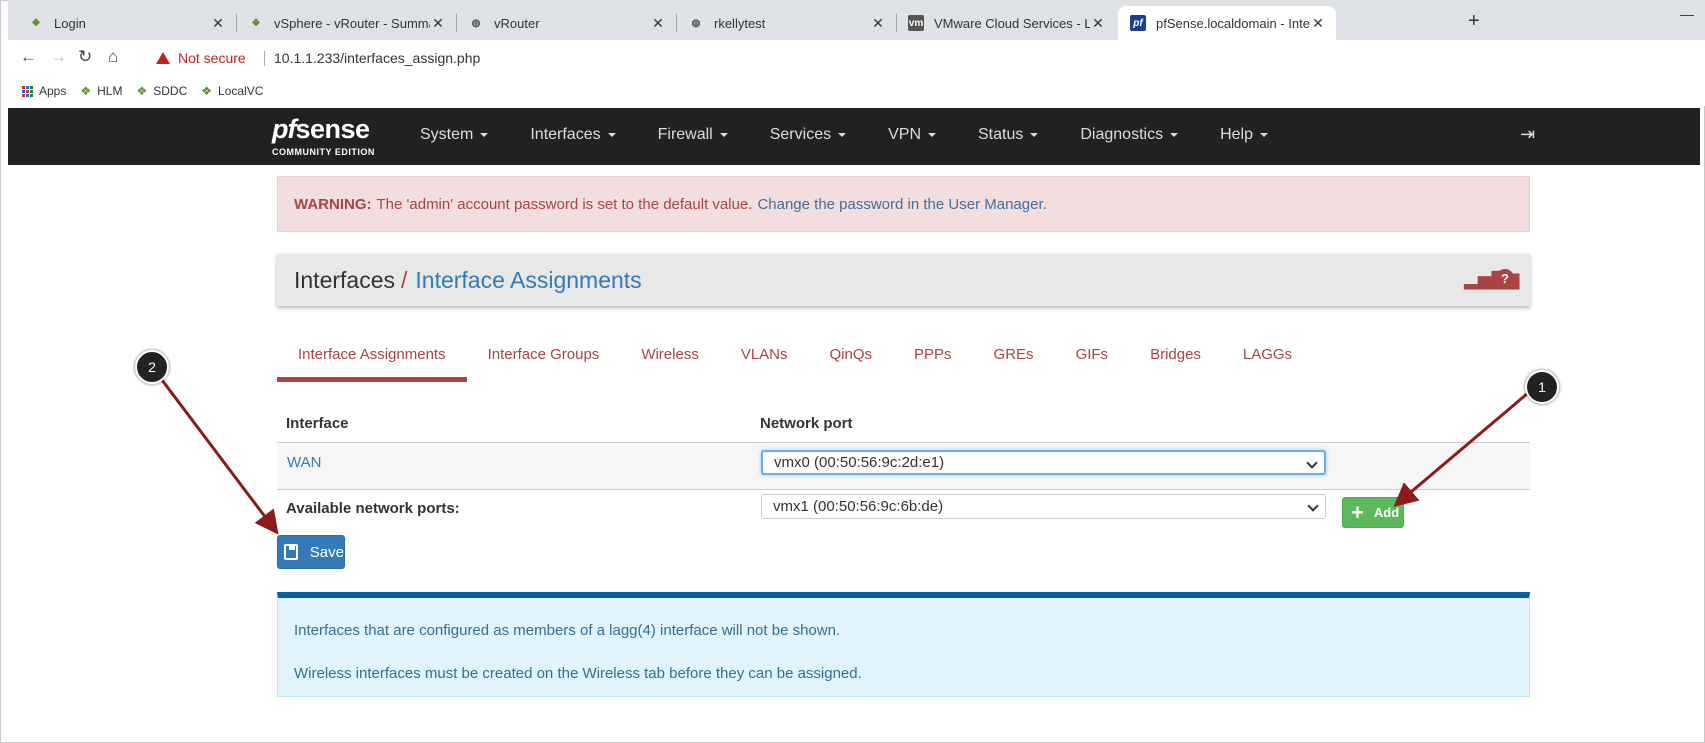  What do you see at coordinates (1175, 364) in the screenshot?
I see `tab-bridges: Bridges` at bounding box center [1175, 364].